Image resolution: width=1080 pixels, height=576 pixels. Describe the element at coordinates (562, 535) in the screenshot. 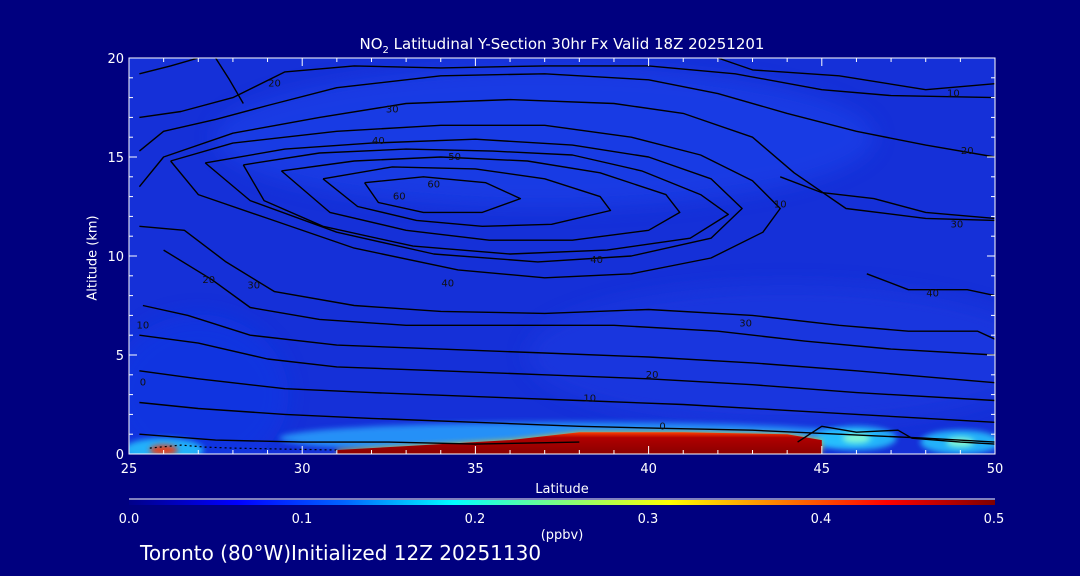

I see `colorbar-units: (ppbv)` at that location.